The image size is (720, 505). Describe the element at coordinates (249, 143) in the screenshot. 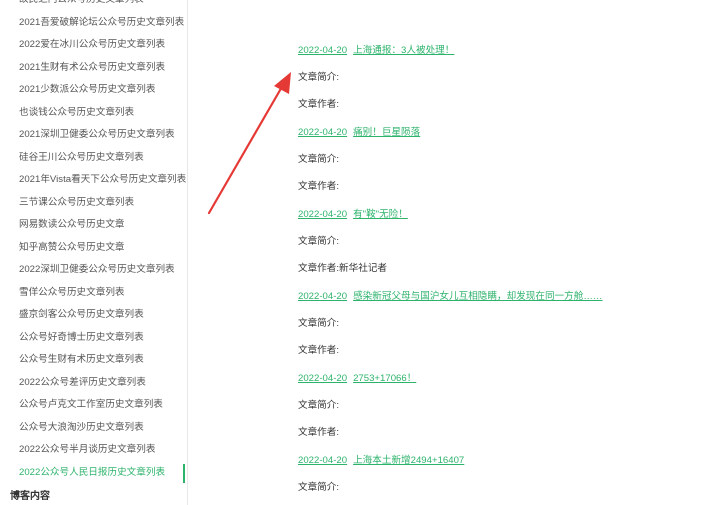

I see `red-arrow-annotation` at that location.